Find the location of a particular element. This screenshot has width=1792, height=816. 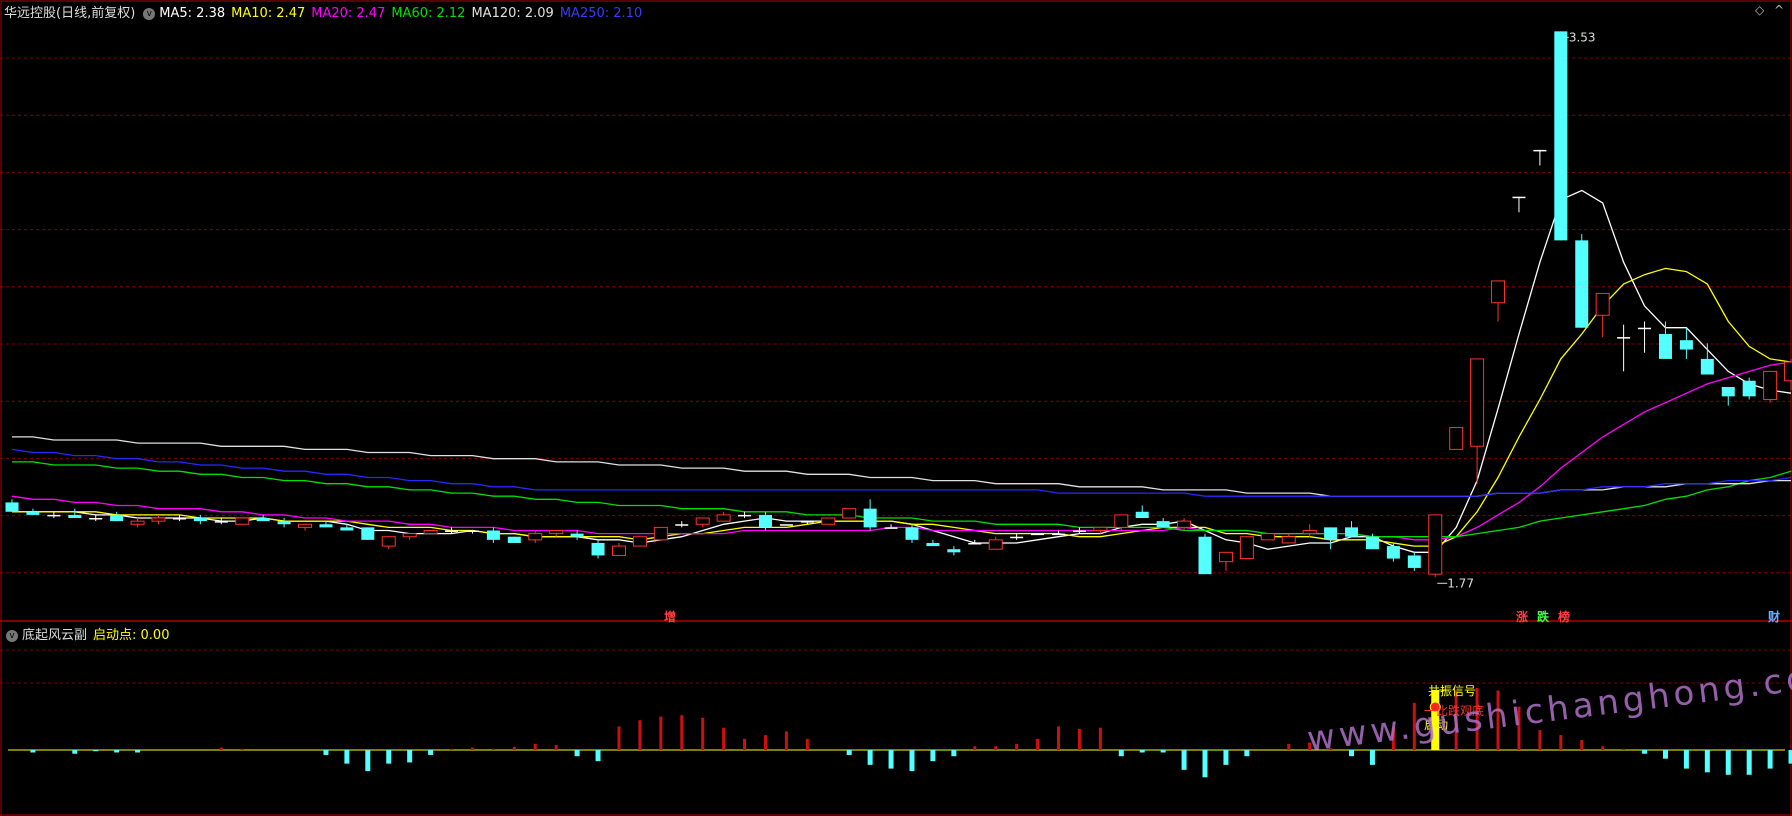

stock-title: 华远控股(日线,前复权) is located at coordinates (69, 13).